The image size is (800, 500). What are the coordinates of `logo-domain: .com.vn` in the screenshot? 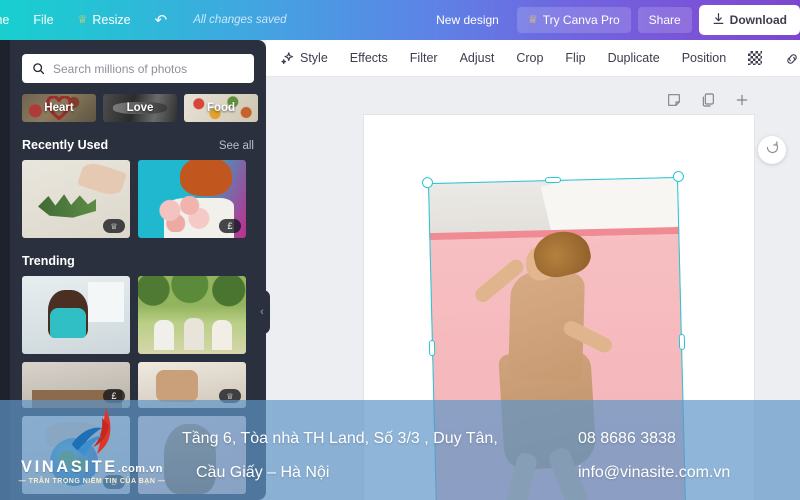 It's located at (140, 469).